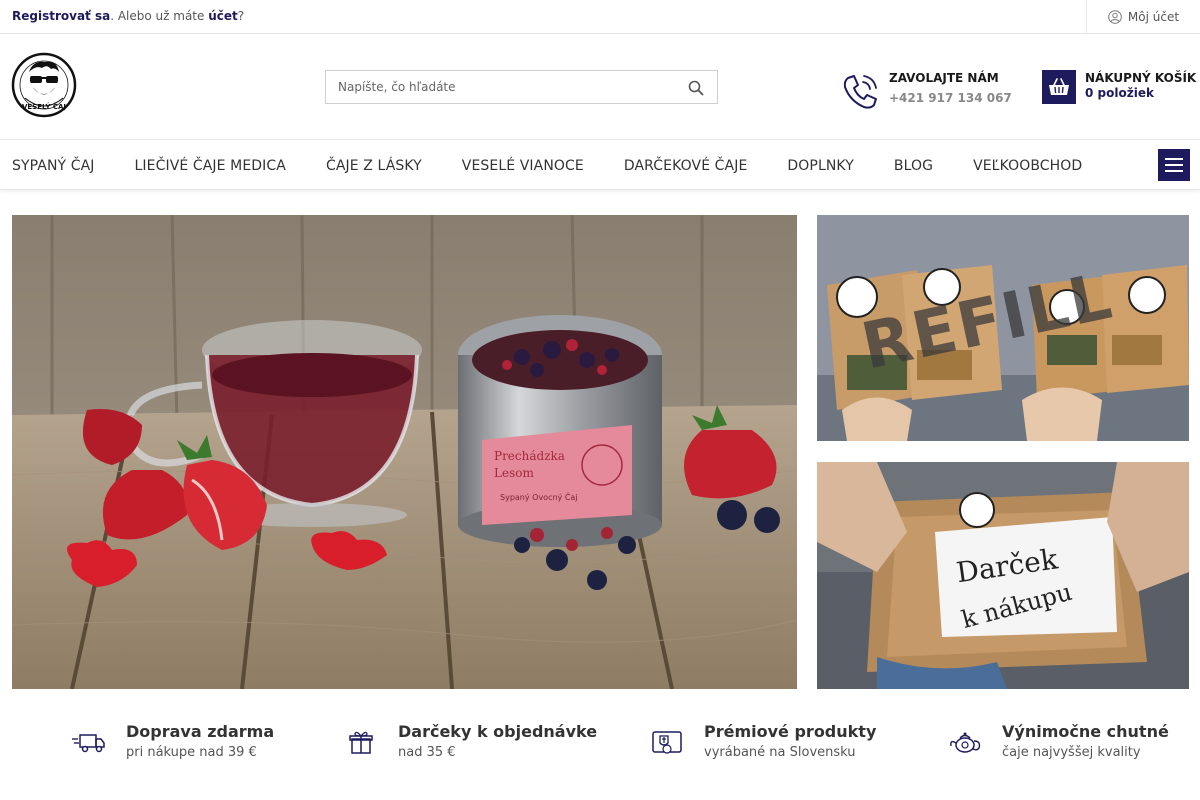 The width and height of the screenshot is (1200, 800). Describe the element at coordinates (159, 16) in the screenshot. I see `register-prompt-text: . Alebo už máte` at that location.